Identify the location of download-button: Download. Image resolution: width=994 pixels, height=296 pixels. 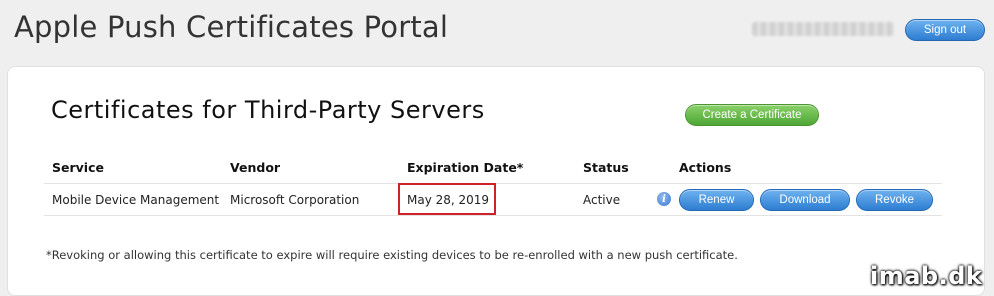
(805, 200).